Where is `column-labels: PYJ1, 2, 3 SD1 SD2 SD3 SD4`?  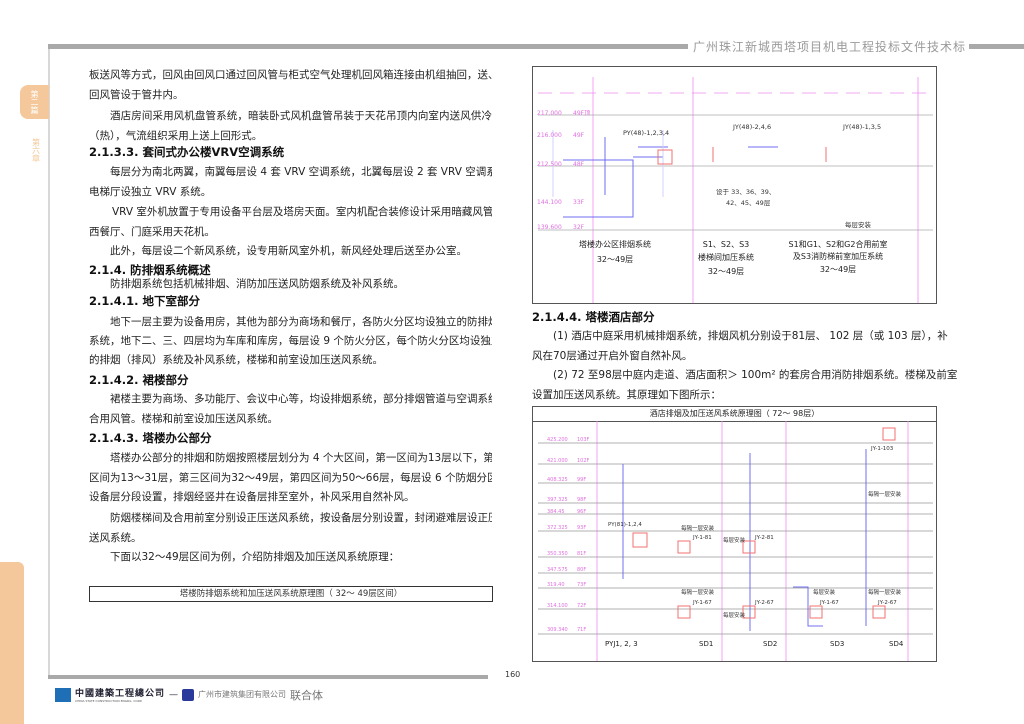 column-labels: PYJ1, 2, 3 SD1 SD2 SD3 SD4 is located at coordinates (754, 644).